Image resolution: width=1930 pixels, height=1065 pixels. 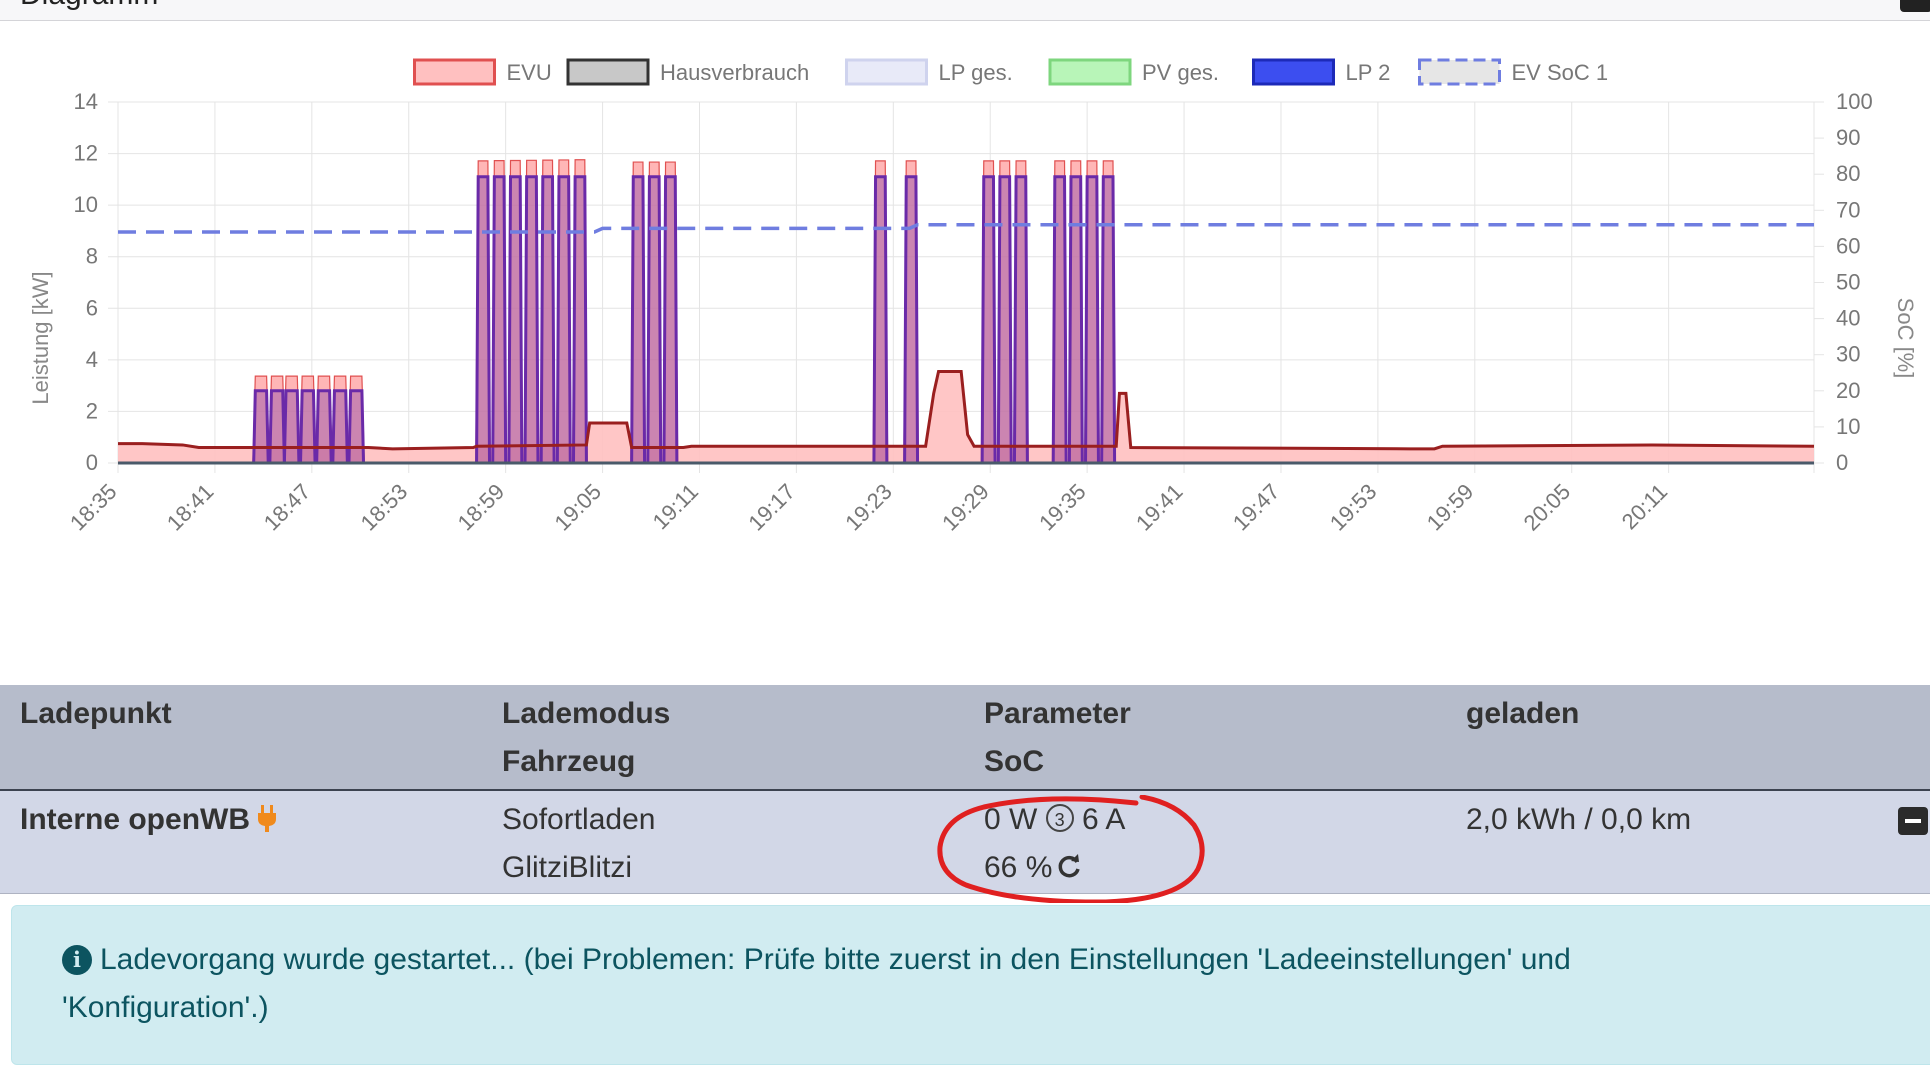 What do you see at coordinates (190, 507) in the screenshot?
I see `x-tick-label: 18:41` at bounding box center [190, 507].